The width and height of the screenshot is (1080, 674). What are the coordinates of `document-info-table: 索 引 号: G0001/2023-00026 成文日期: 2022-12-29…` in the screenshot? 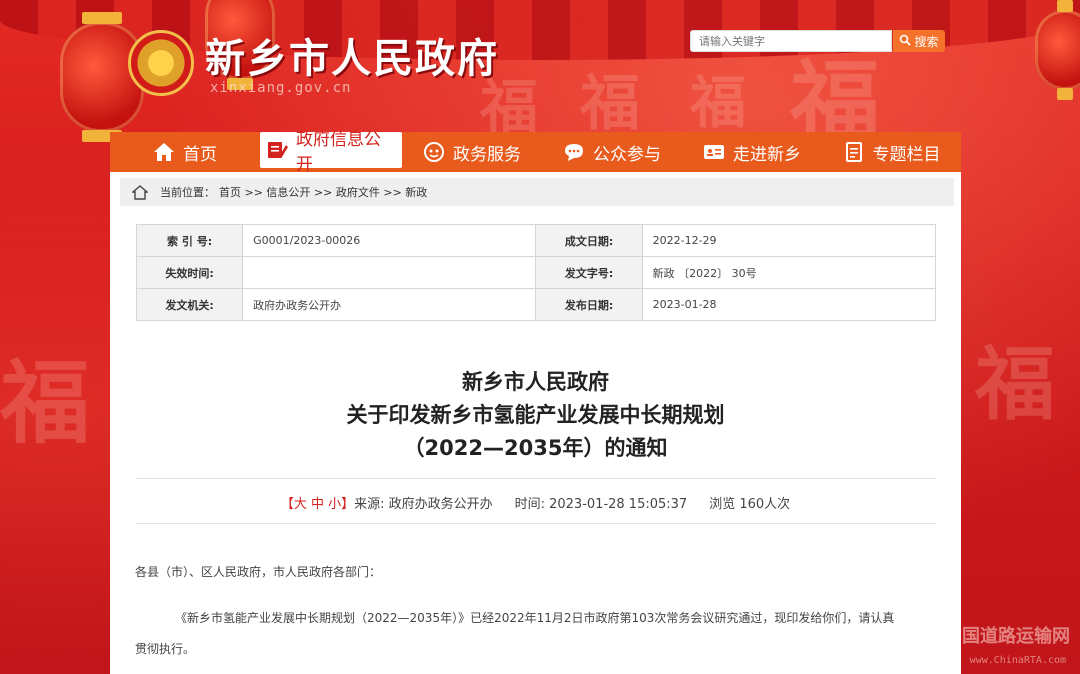 It's located at (536, 272).